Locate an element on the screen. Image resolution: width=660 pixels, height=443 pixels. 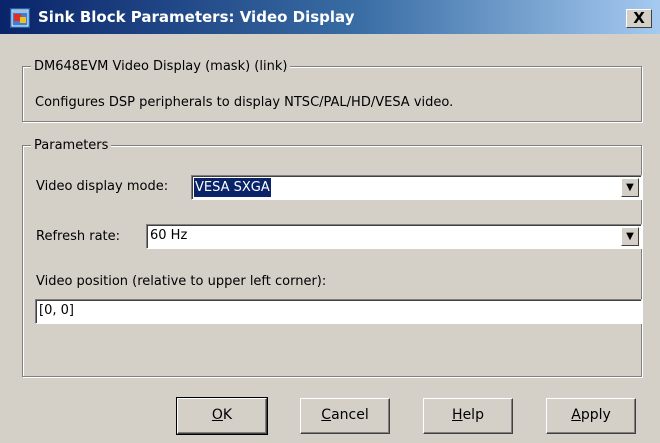
cancel-button-mnemonic: C is located at coordinates (326, 415).